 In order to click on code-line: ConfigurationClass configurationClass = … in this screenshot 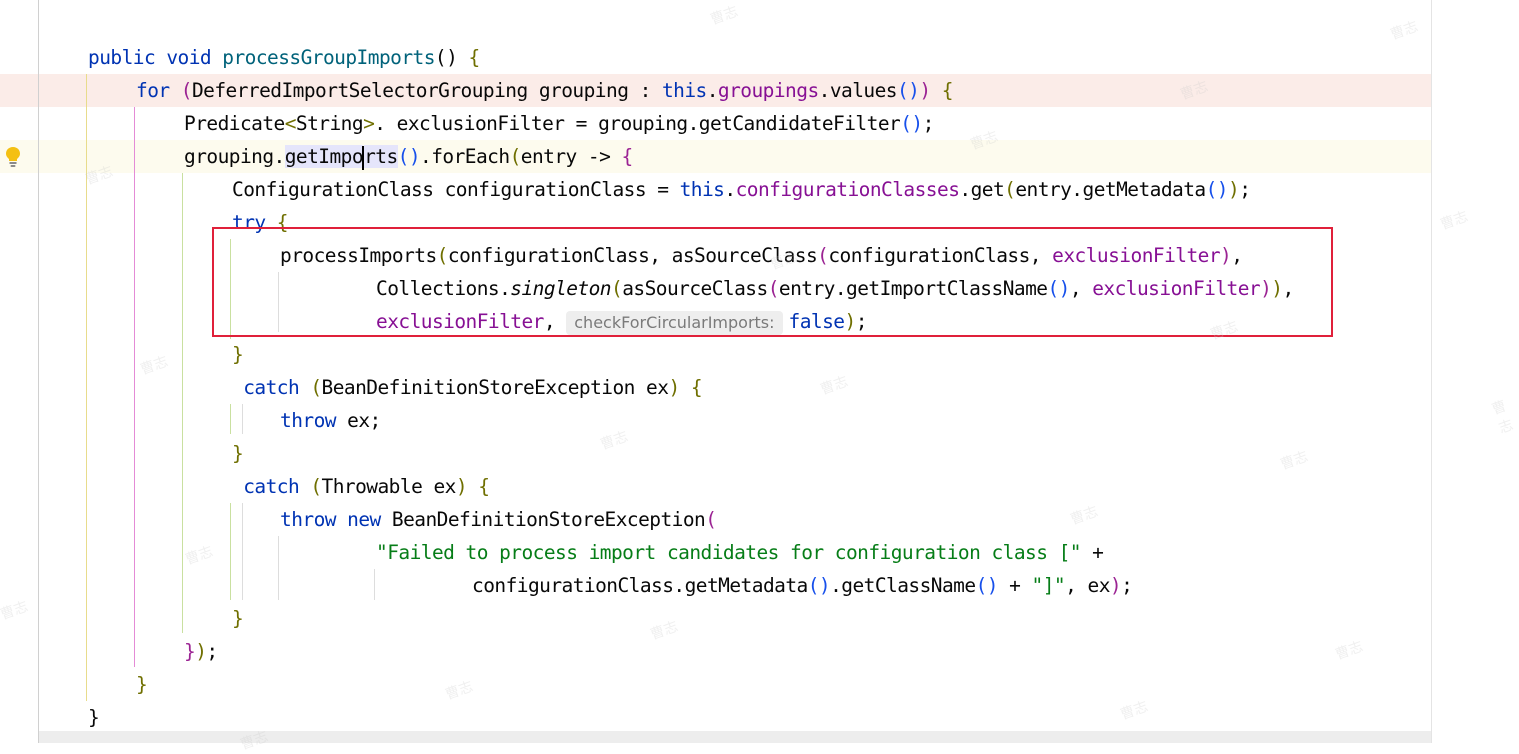, I will do `click(741, 189)`.